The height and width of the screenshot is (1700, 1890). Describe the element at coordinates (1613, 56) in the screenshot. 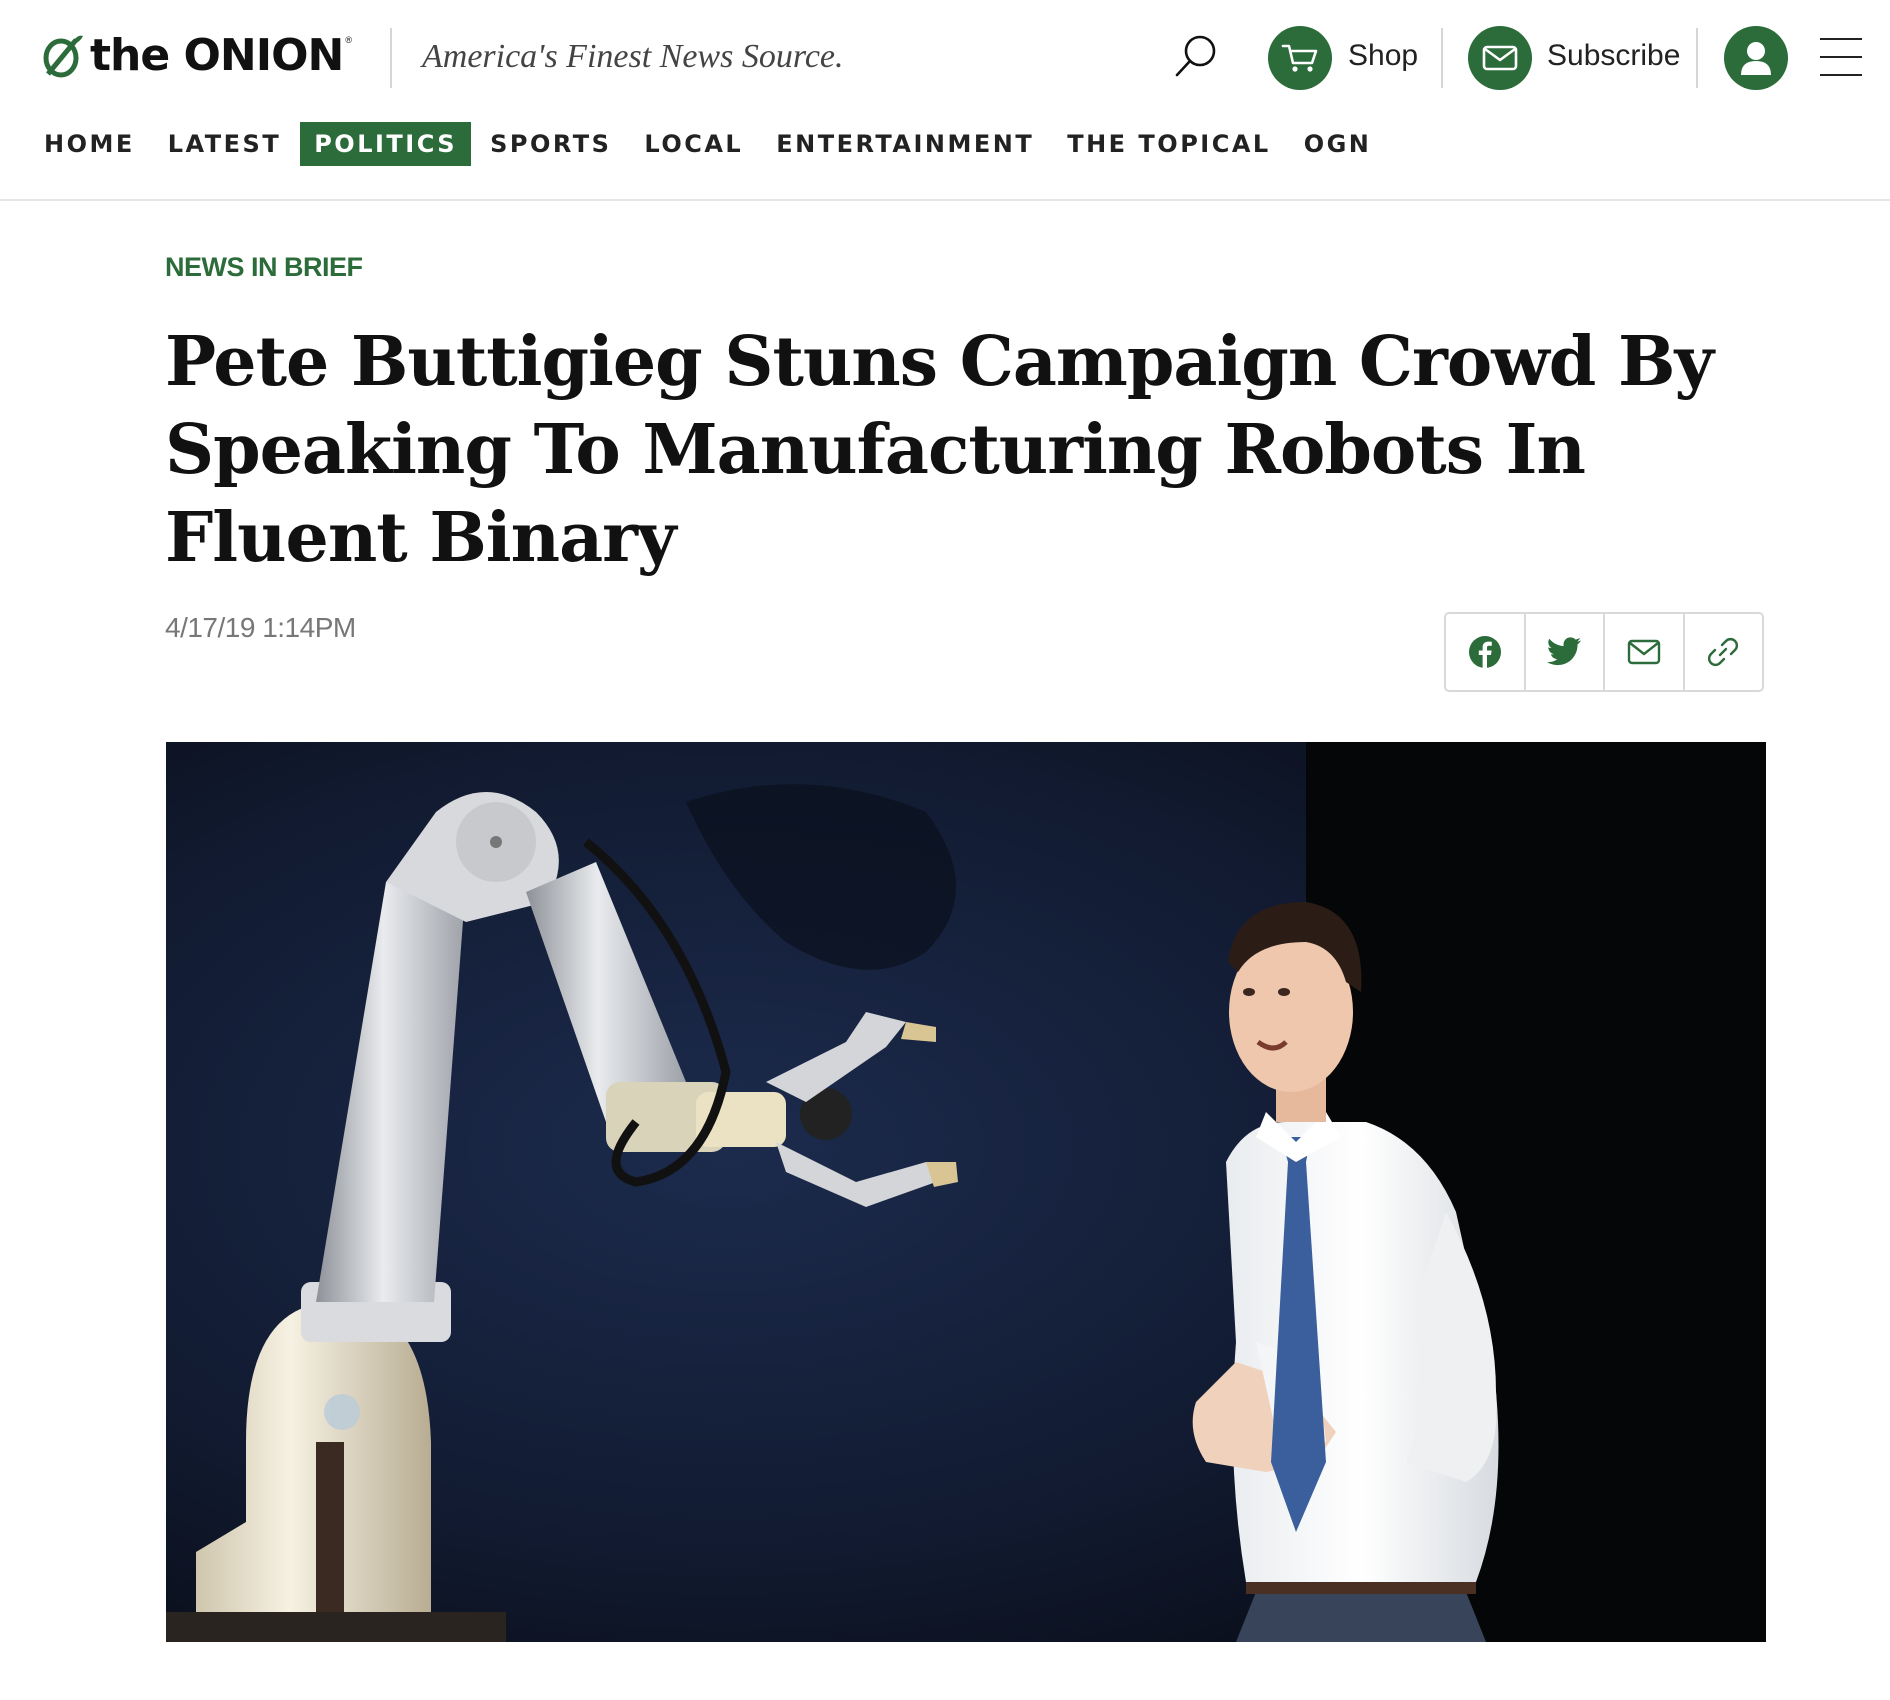

I see `subscribe-label: Subscribe` at that location.